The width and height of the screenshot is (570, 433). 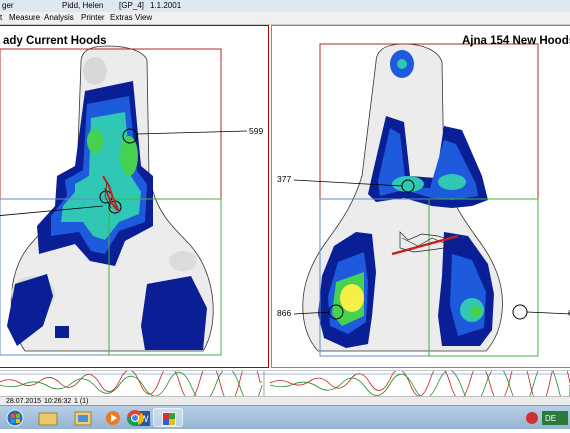 I want to click on menu-item-measure: Measure, so click(x=24, y=18).